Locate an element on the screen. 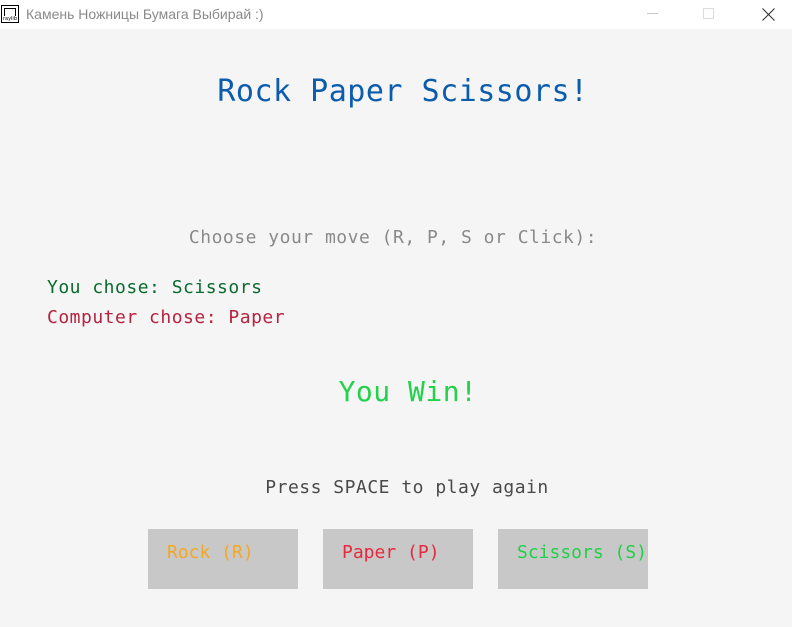 The height and width of the screenshot is (627, 792). player-choice-text: You chose: Scissors is located at coordinates (155, 287).